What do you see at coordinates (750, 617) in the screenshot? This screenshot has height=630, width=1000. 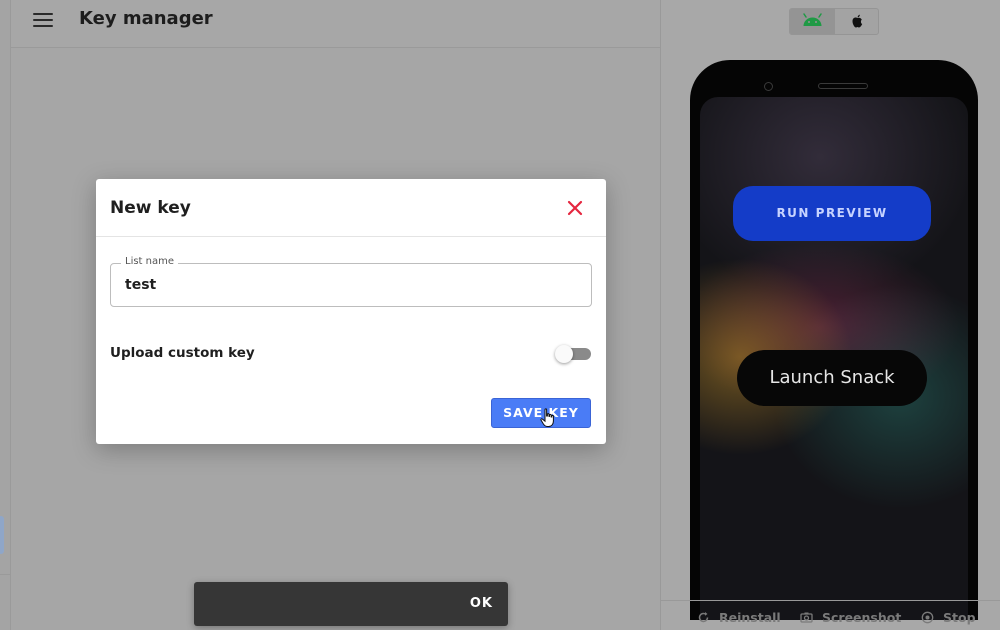 I see `reinstall-label: Reinstall` at bounding box center [750, 617].